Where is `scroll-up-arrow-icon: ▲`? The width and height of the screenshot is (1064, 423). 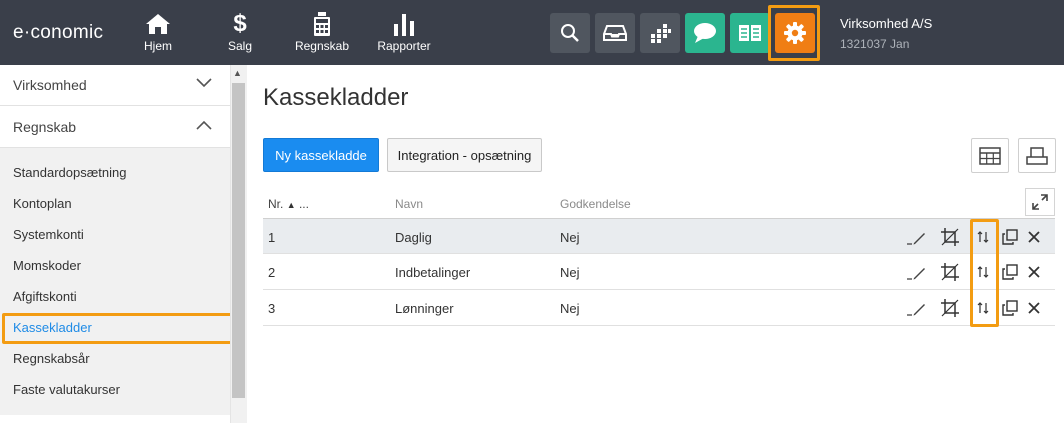 scroll-up-arrow-icon: ▲ is located at coordinates (237, 73).